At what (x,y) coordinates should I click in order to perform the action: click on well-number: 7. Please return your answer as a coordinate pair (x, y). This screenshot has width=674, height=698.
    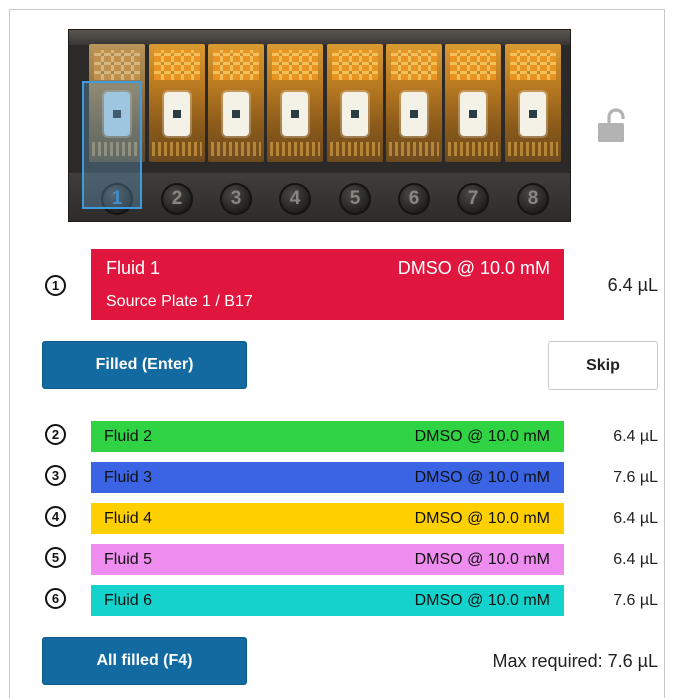
    Looking at the image, I should click on (473, 199).